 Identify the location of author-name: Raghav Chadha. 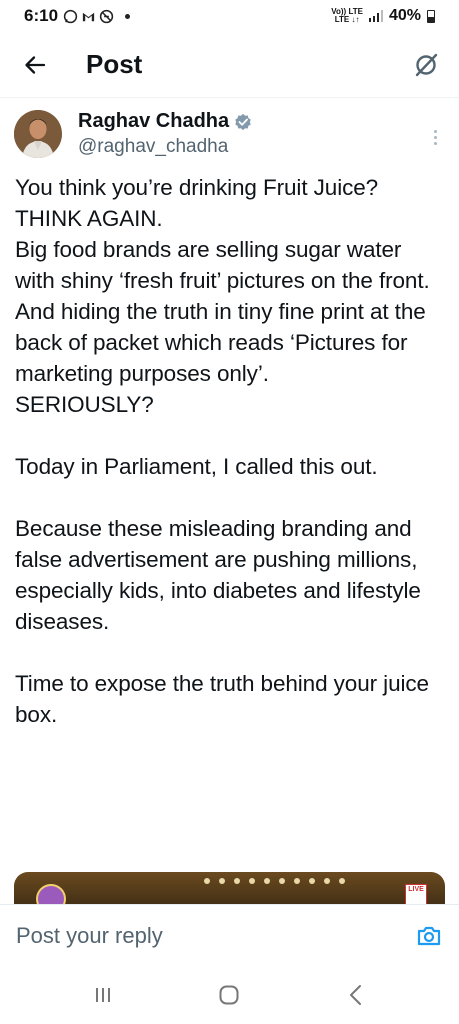
(153, 121).